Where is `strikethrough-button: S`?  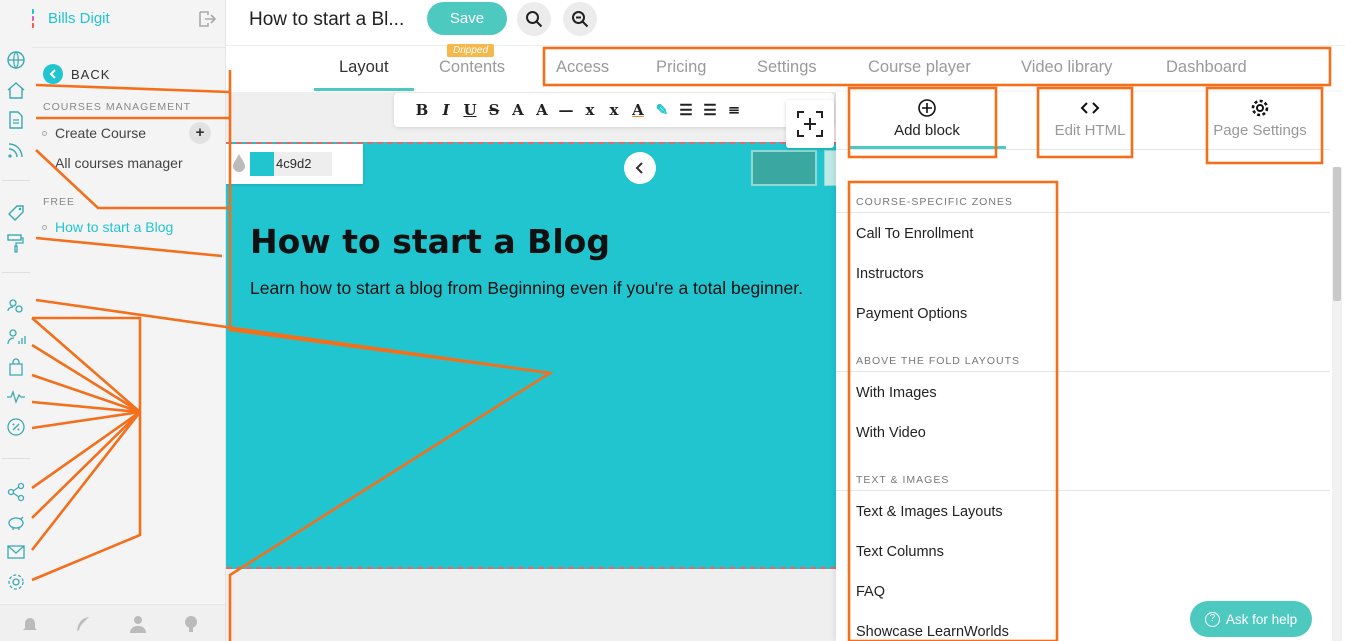 strikethrough-button: S is located at coordinates (494, 110).